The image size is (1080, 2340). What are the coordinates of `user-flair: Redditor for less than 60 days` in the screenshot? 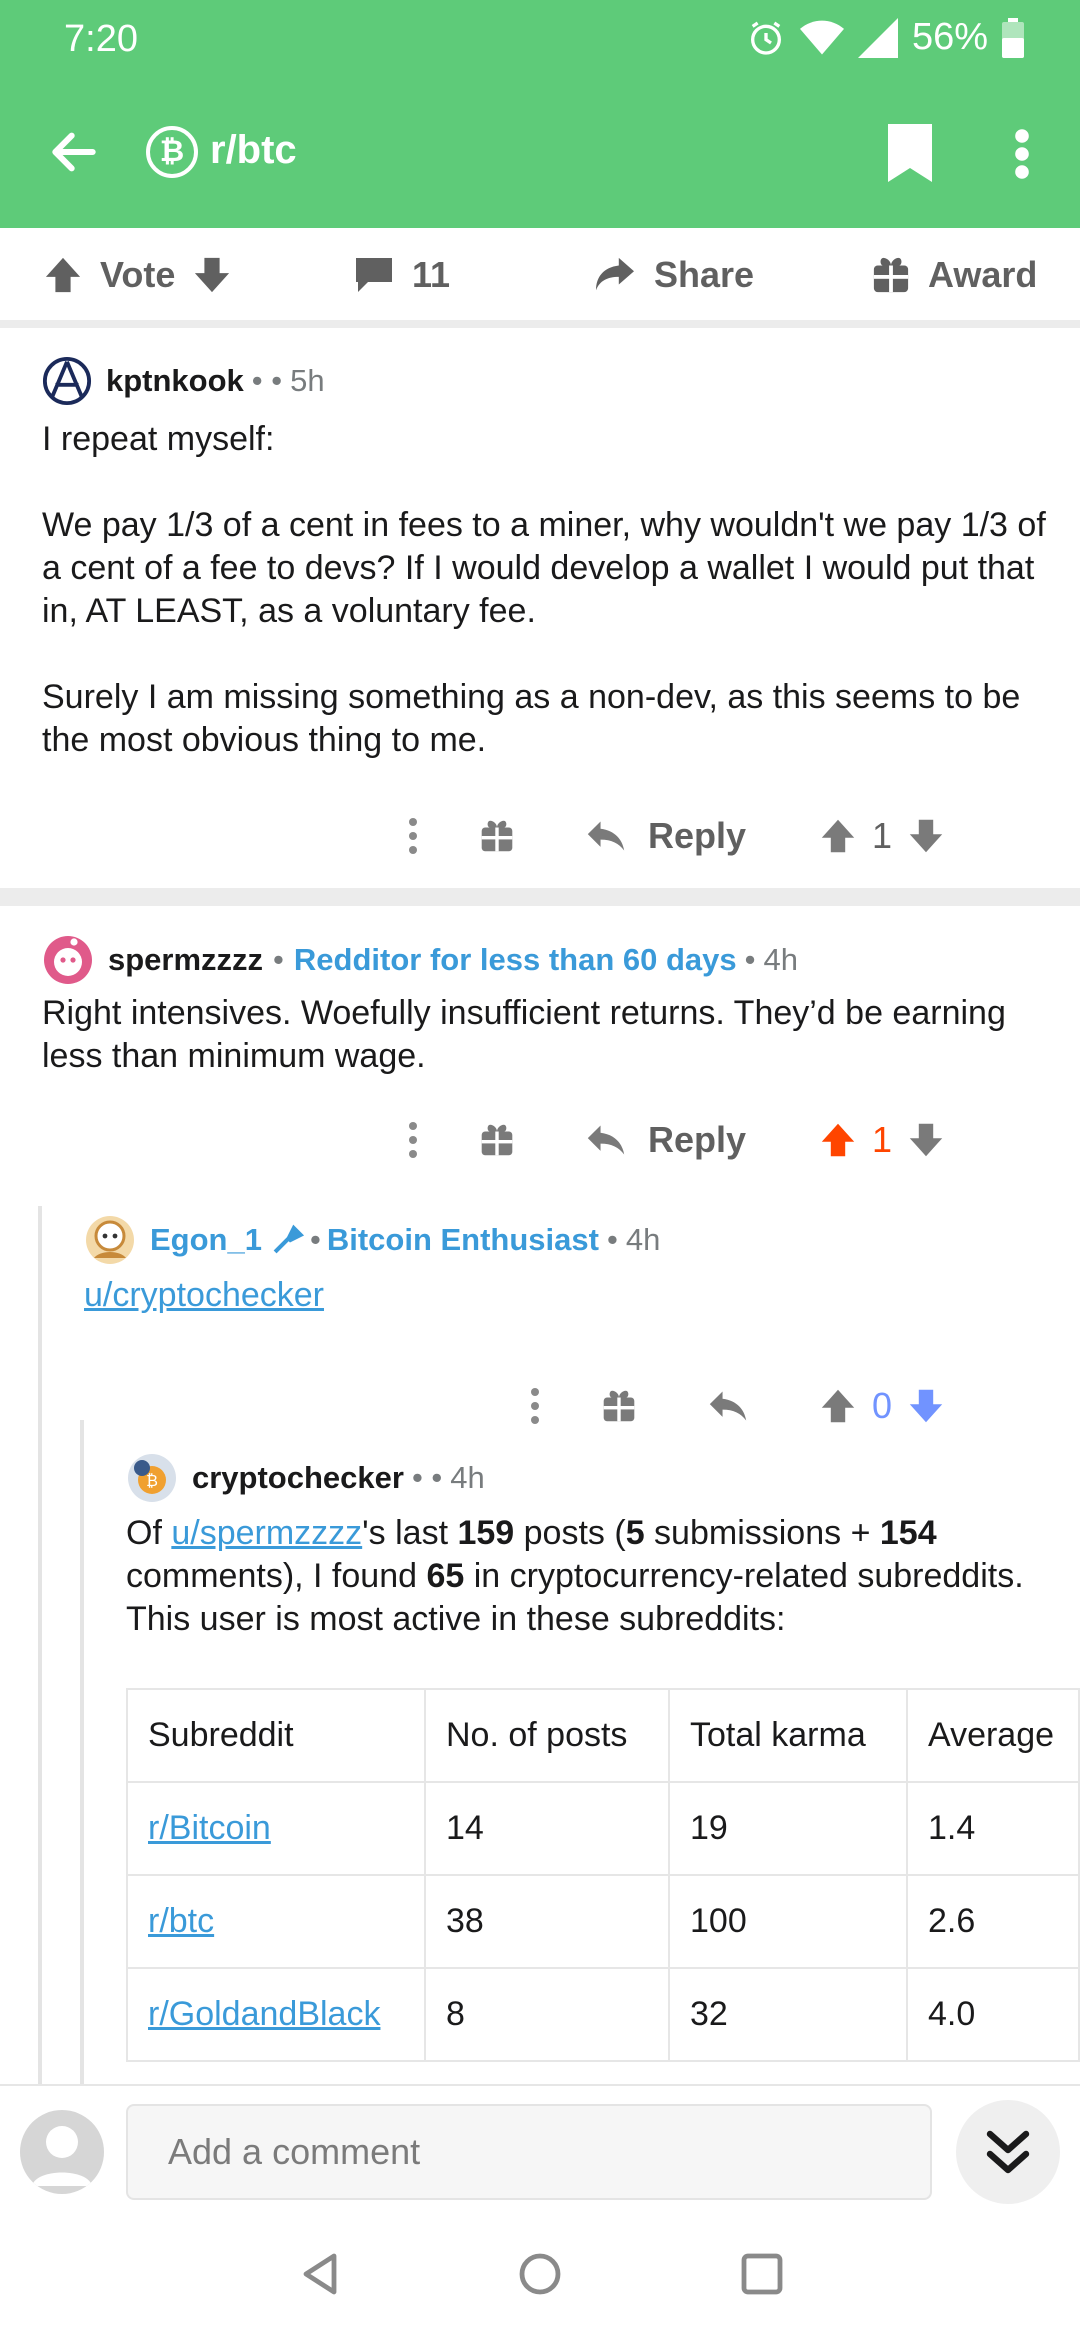 It's located at (515, 959).